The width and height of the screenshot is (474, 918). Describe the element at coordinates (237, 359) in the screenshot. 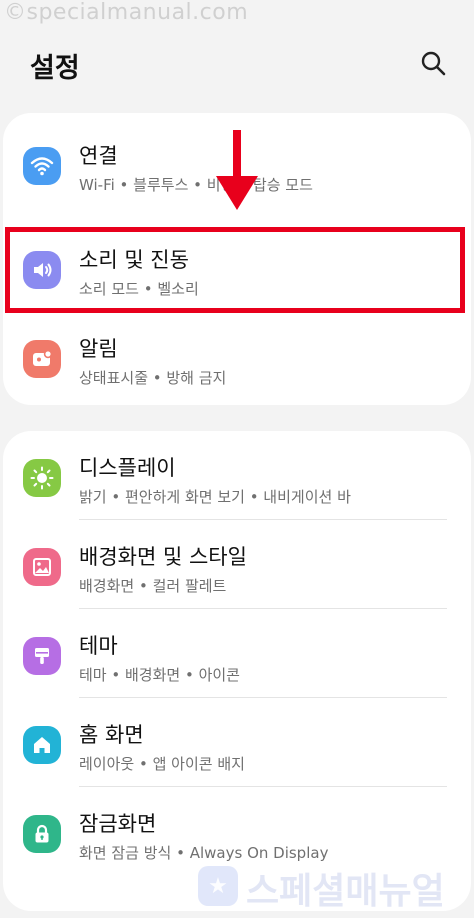

I see `settings-item-notifications: 알림 상태표시줄 • 방해 금지` at that location.